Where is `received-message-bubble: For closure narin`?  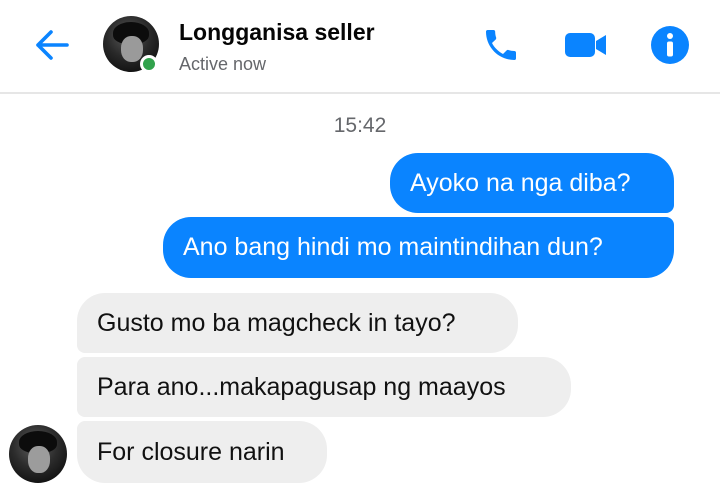
received-message-bubble: For closure narin is located at coordinates (202, 452).